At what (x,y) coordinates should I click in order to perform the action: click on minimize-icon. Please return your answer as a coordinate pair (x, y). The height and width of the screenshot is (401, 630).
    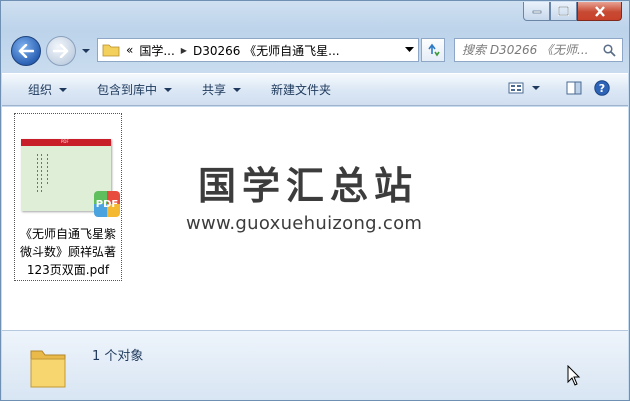
    Looking at the image, I should click on (536, 12).